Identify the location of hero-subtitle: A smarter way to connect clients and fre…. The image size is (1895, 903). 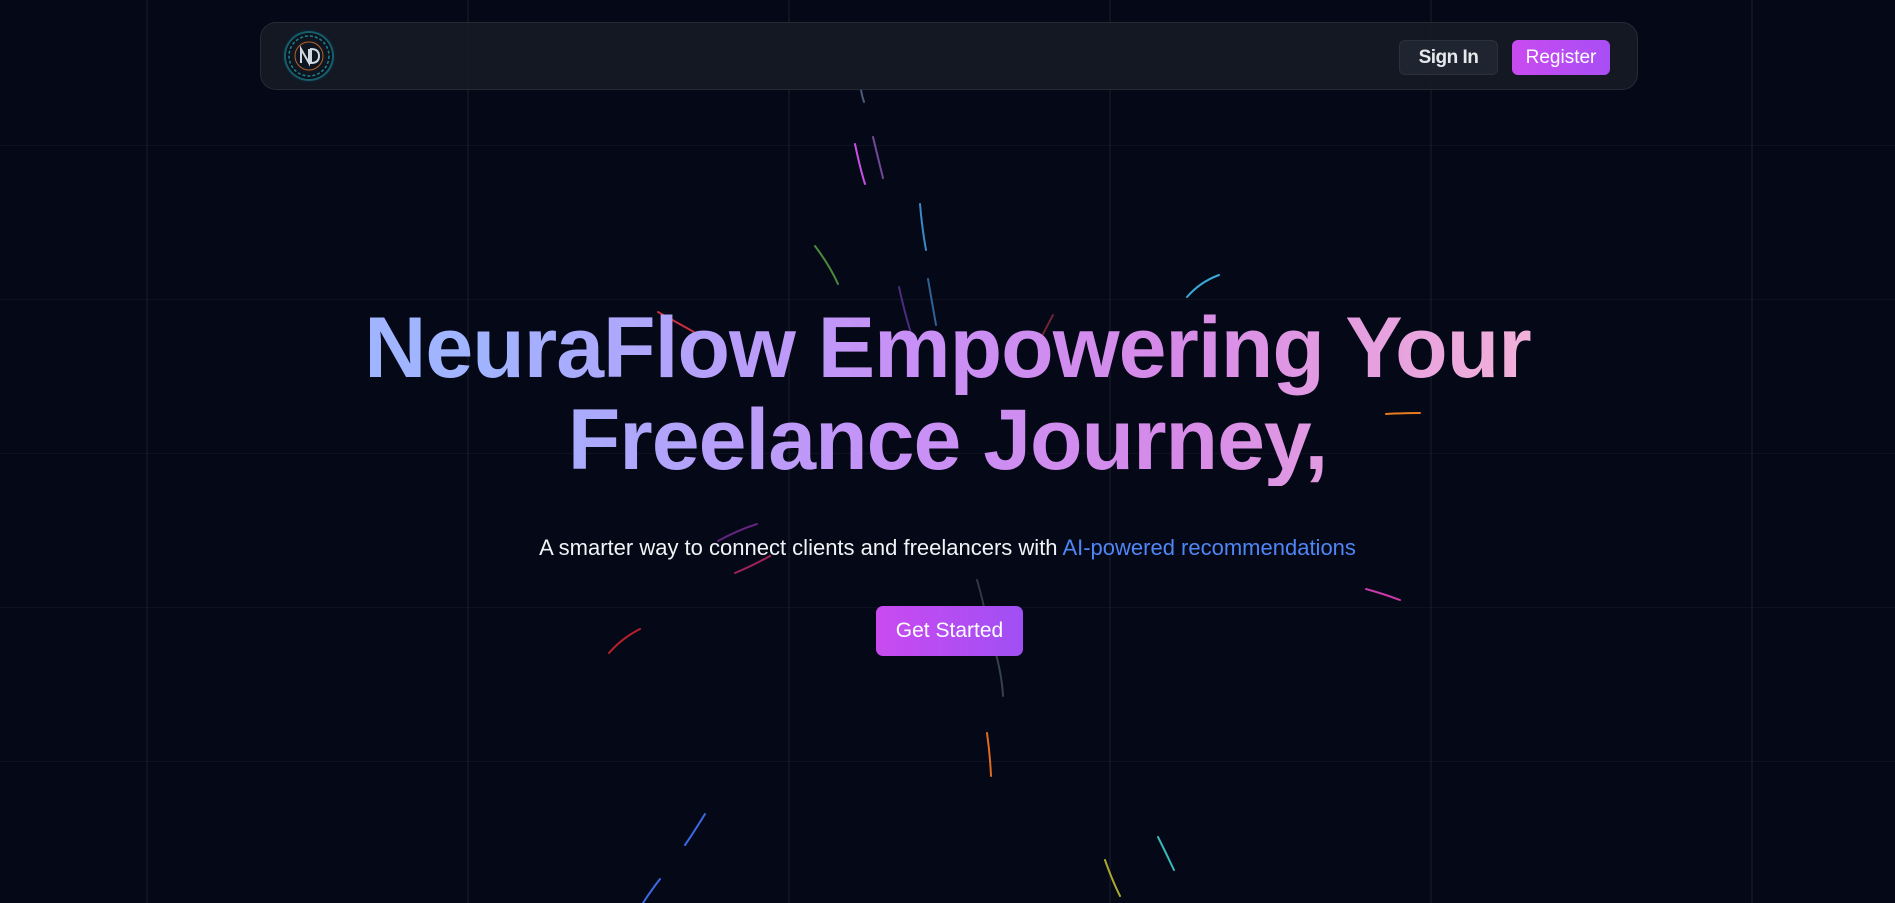
(947, 548).